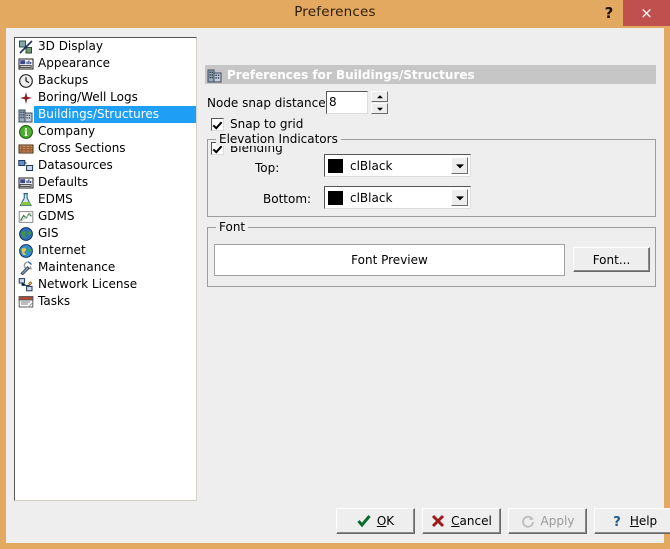 The image size is (670, 549). Describe the element at coordinates (528, 521) in the screenshot. I see `refresh-icon` at that location.